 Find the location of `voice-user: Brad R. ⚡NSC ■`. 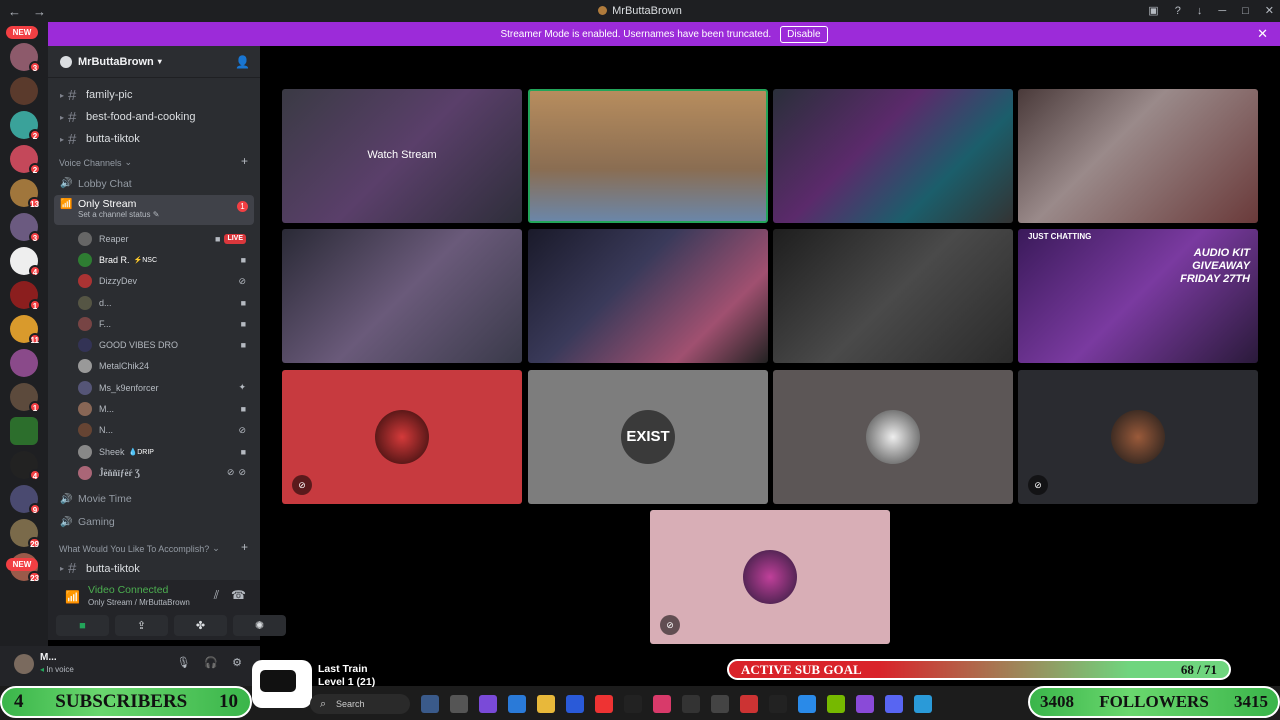

voice-user: Brad R. ⚡NSC ■ is located at coordinates (154, 259).